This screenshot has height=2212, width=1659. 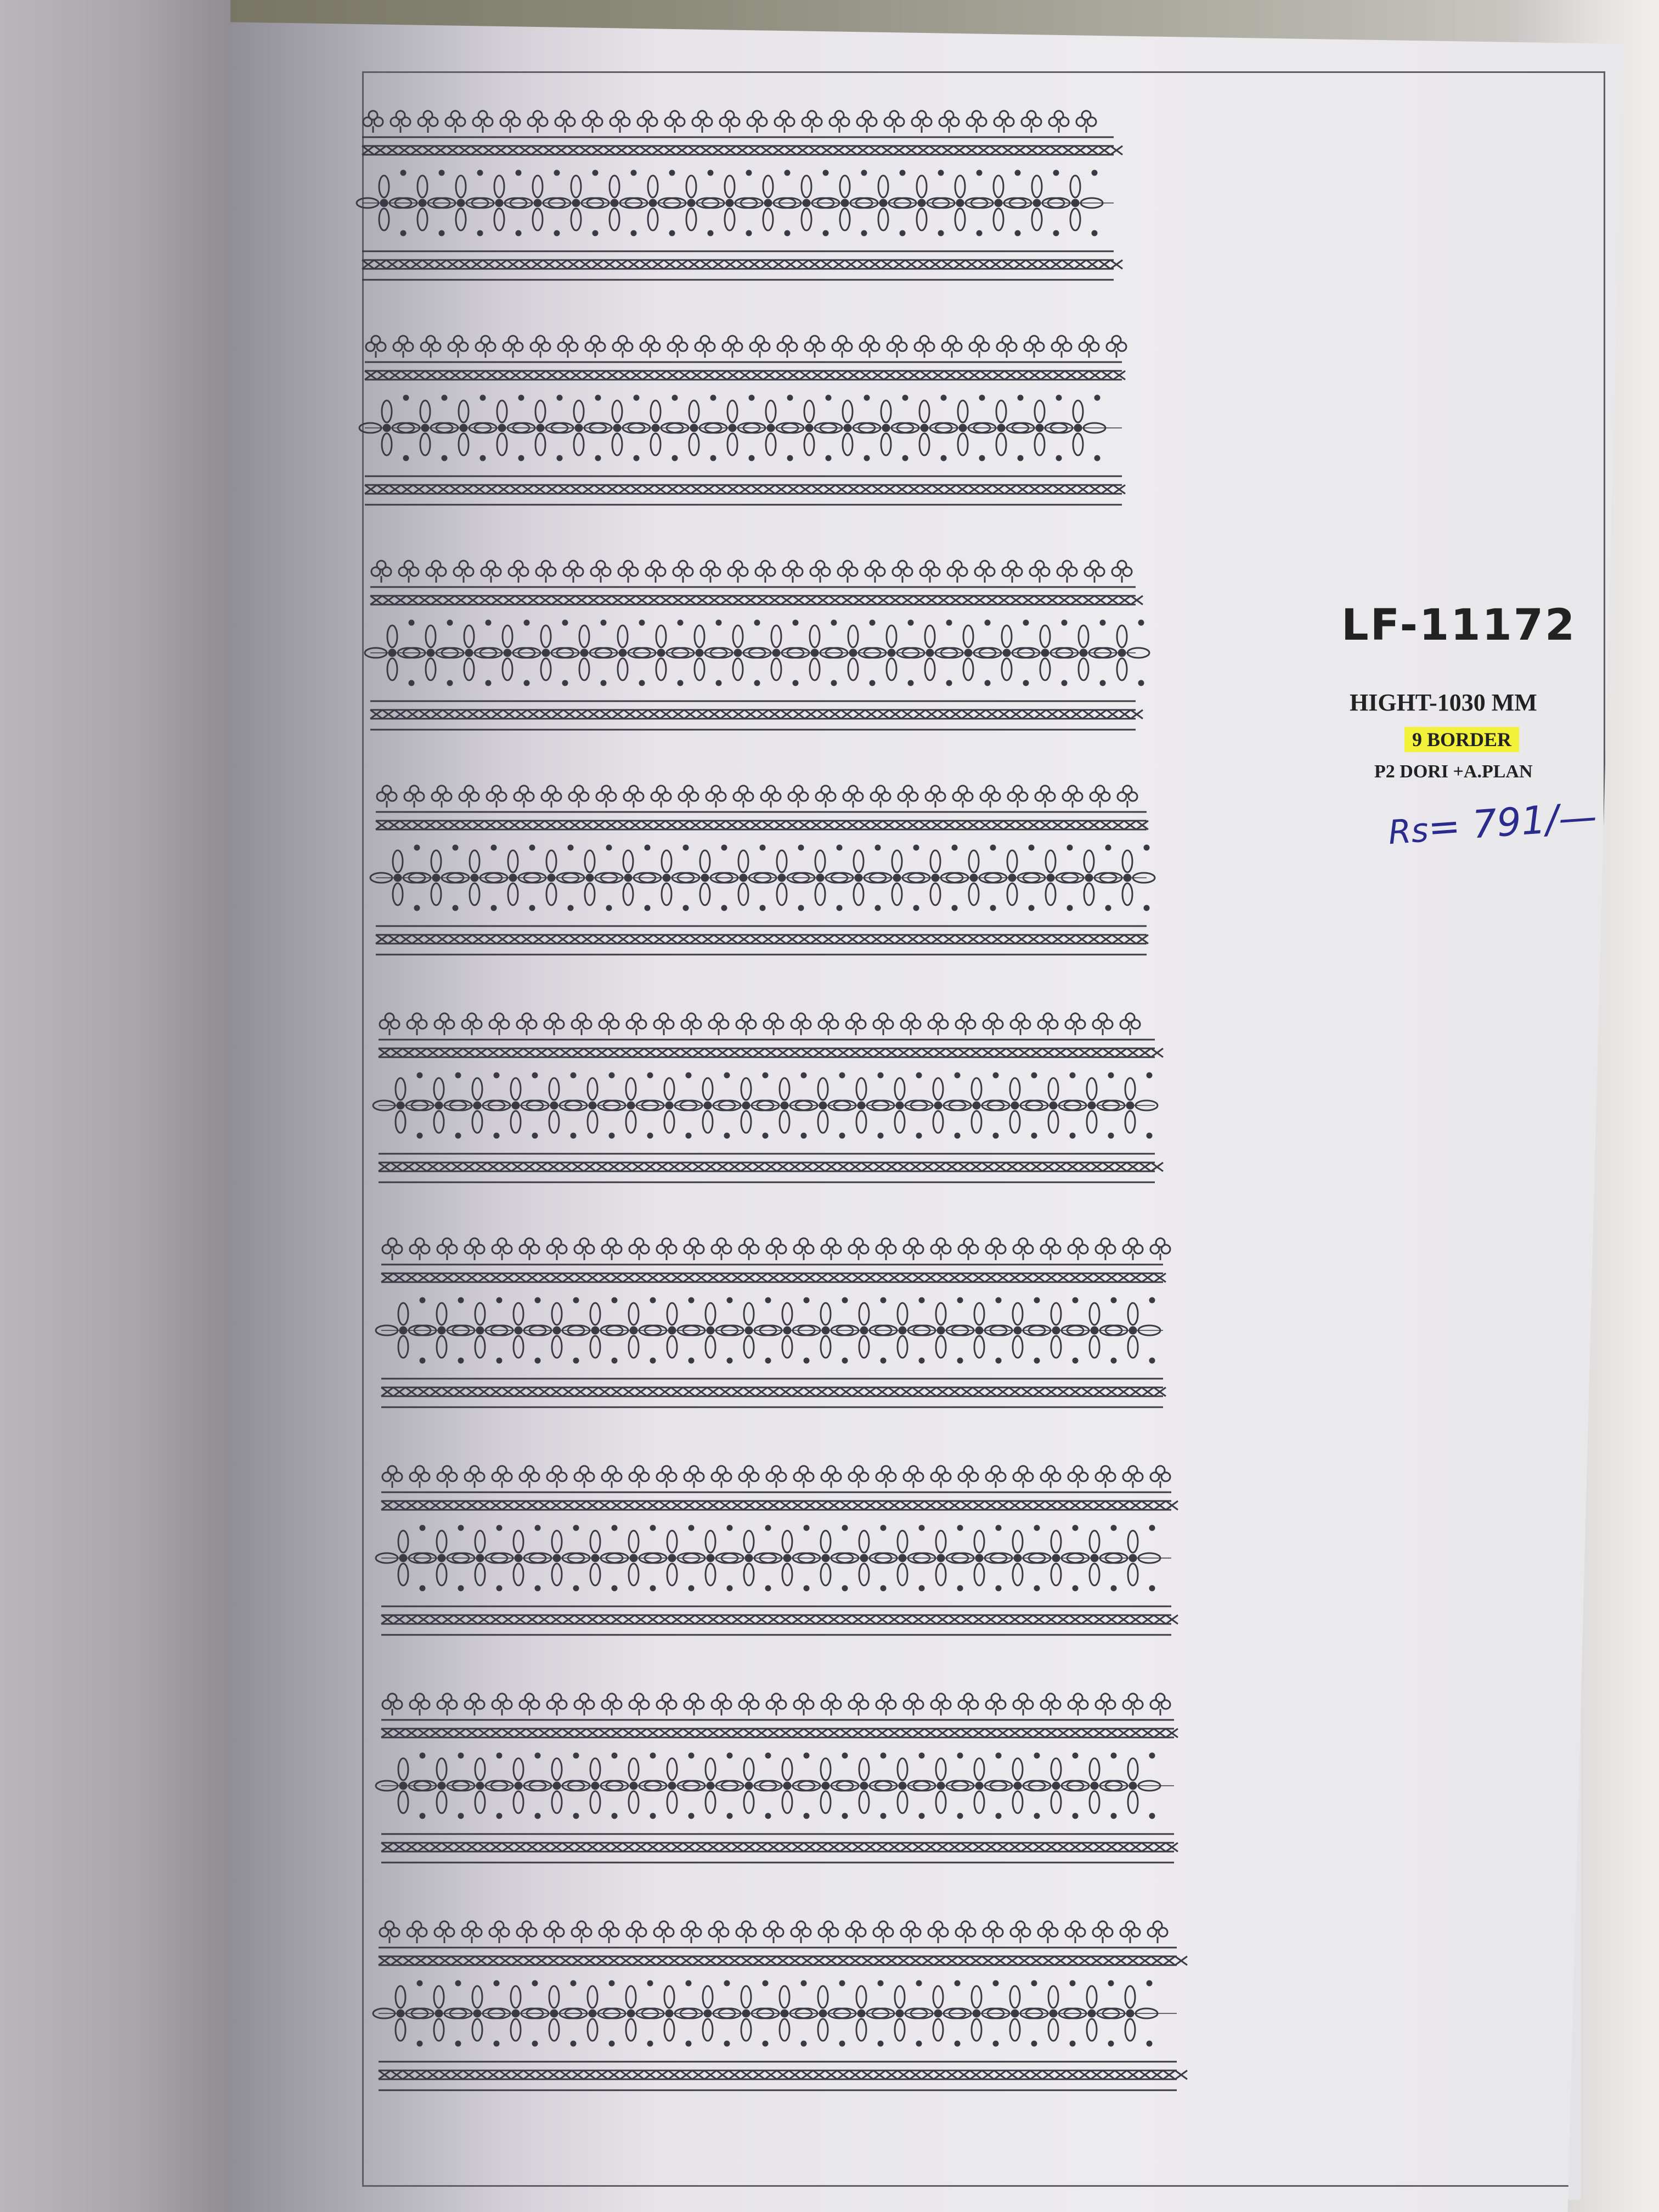 What do you see at coordinates (1408, 832) in the screenshot?
I see `price-prefix: Rs` at bounding box center [1408, 832].